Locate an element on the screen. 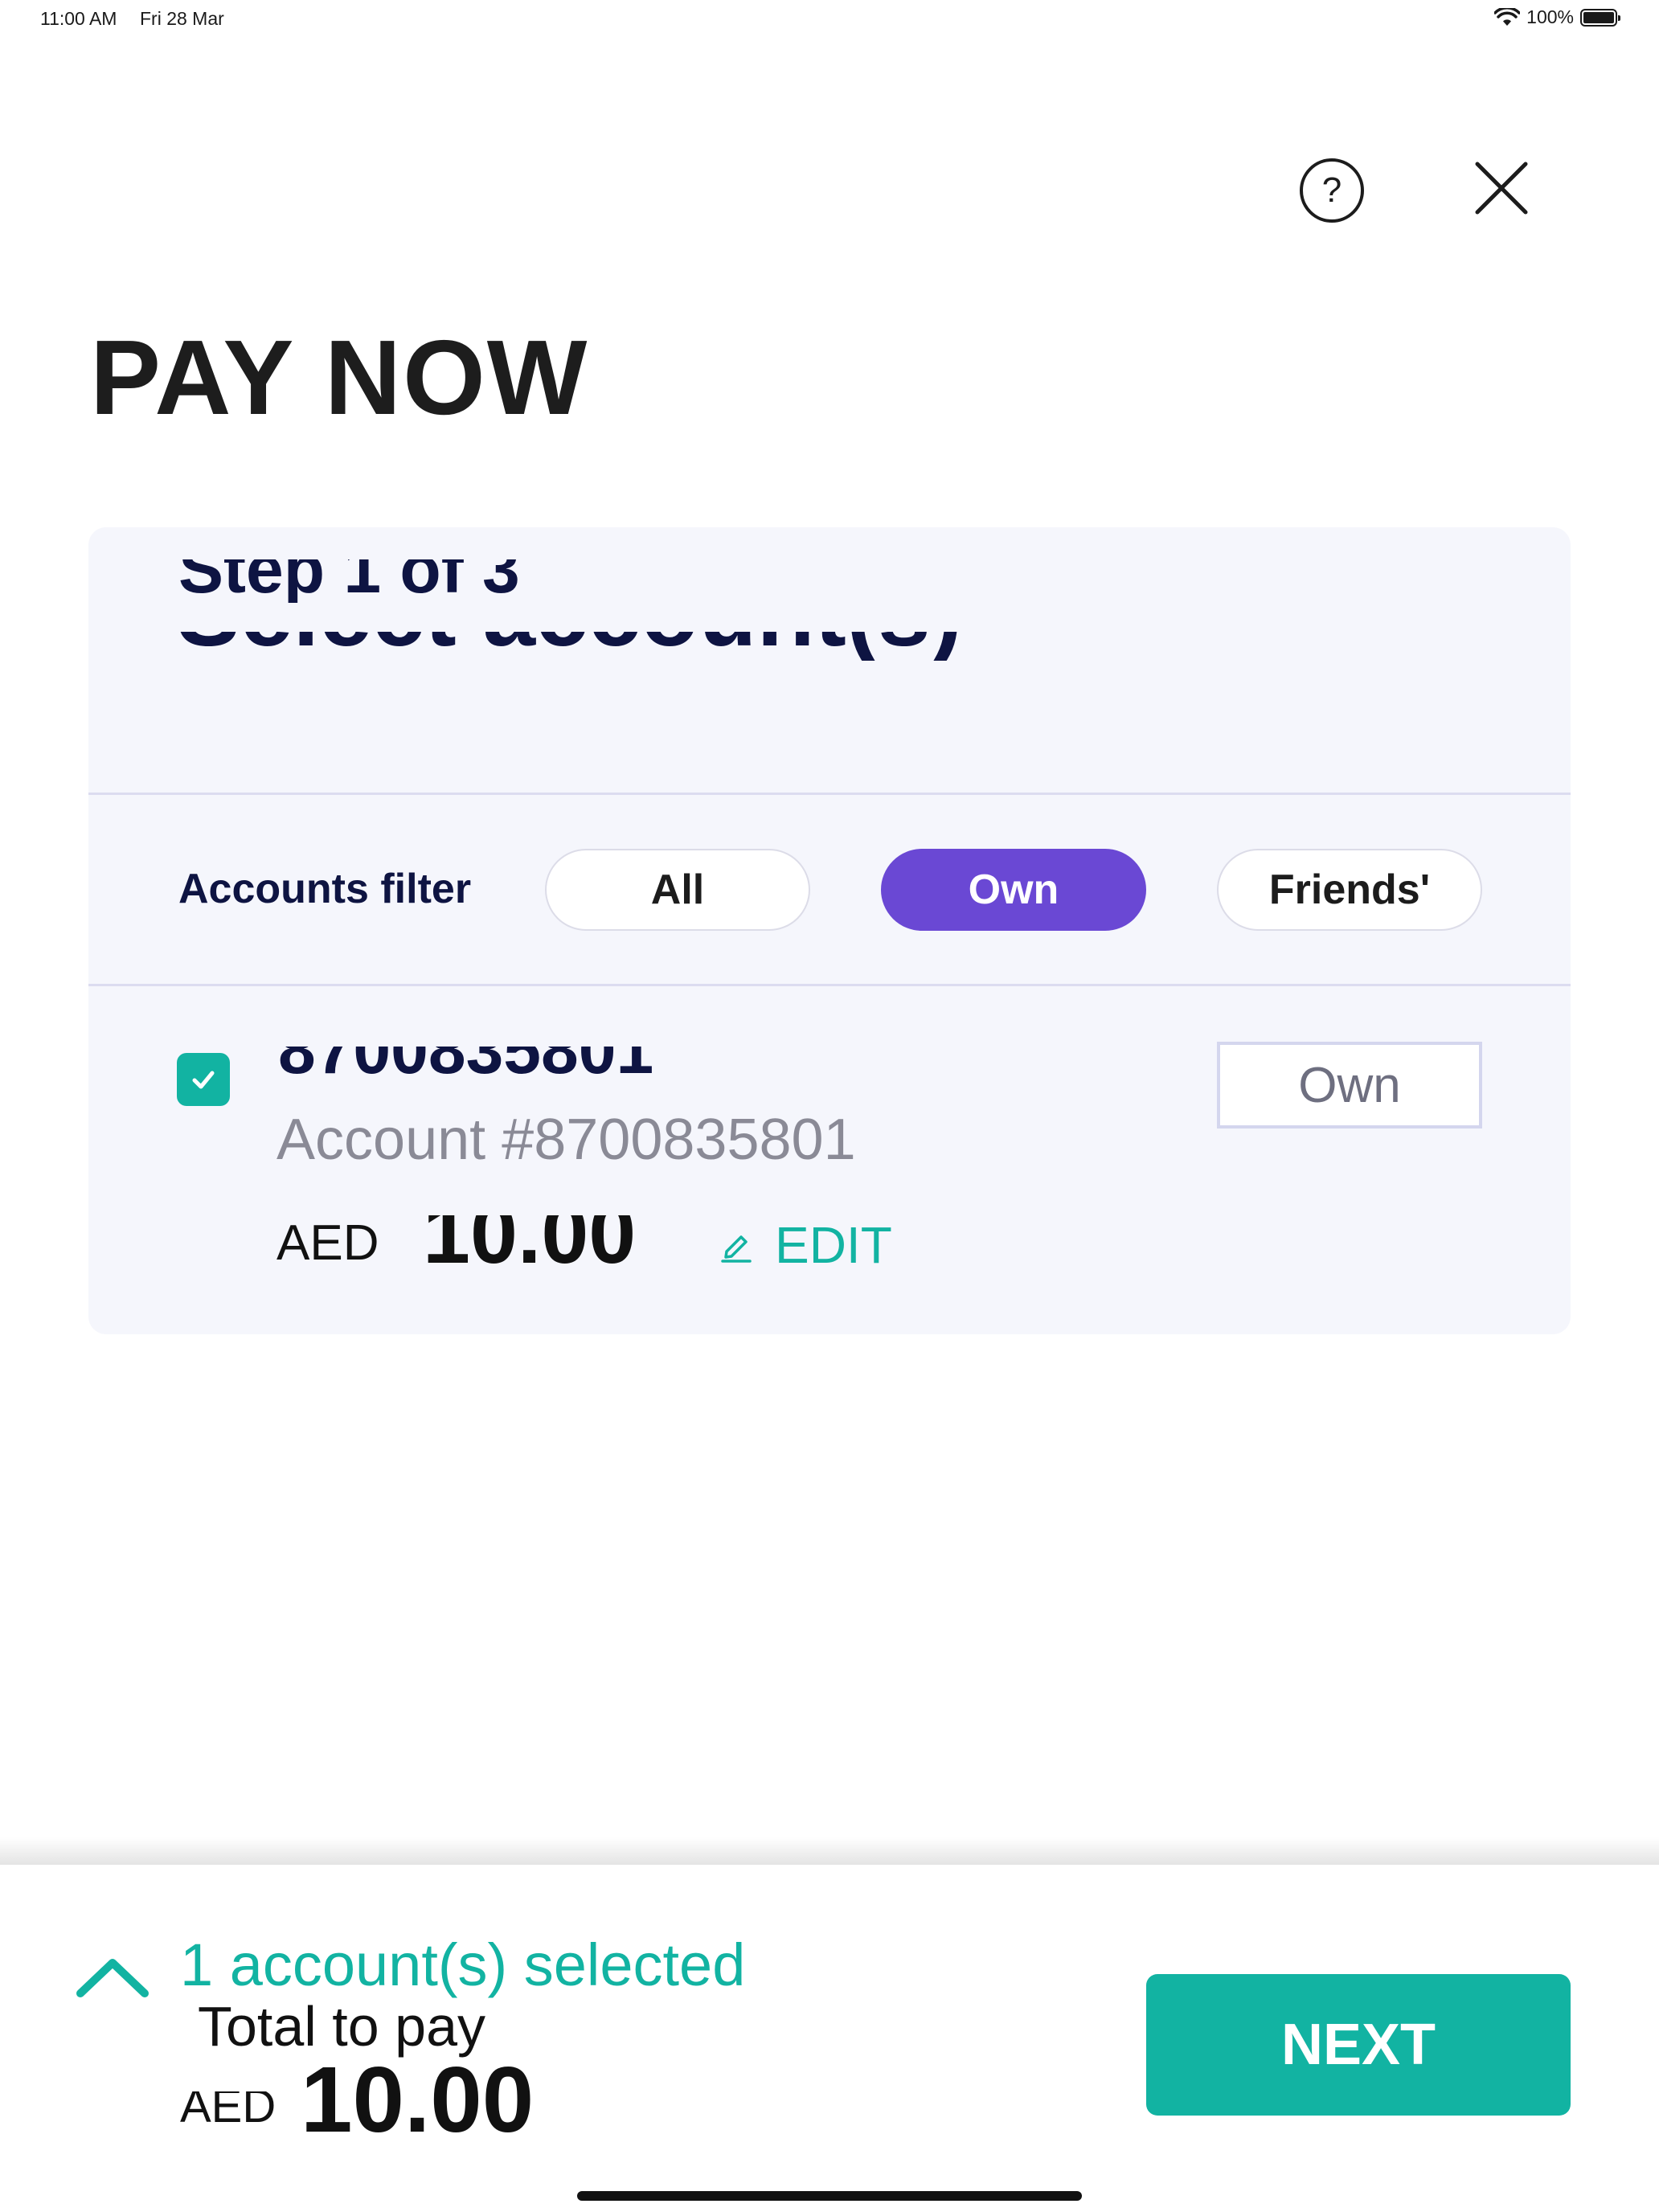 The height and width of the screenshot is (2212, 1659). status-bar: 11:00 AM Fri 28 Mar 100% is located at coordinates (829, 19).